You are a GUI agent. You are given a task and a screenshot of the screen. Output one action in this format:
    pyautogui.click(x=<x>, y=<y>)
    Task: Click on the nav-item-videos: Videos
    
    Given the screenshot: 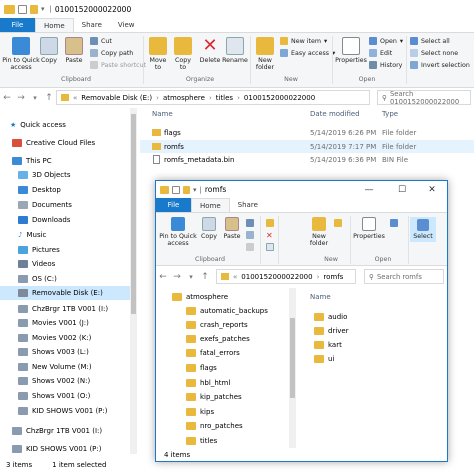 What is the action you would take?
    pyautogui.click(x=27, y=264)
    